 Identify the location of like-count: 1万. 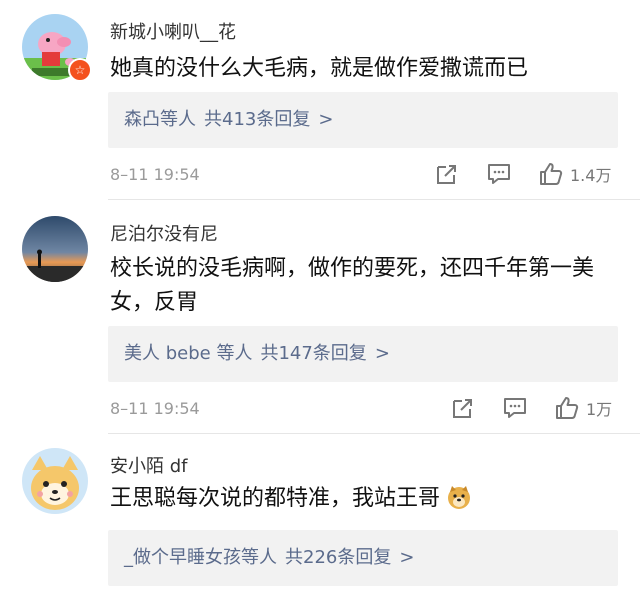
(599, 409).